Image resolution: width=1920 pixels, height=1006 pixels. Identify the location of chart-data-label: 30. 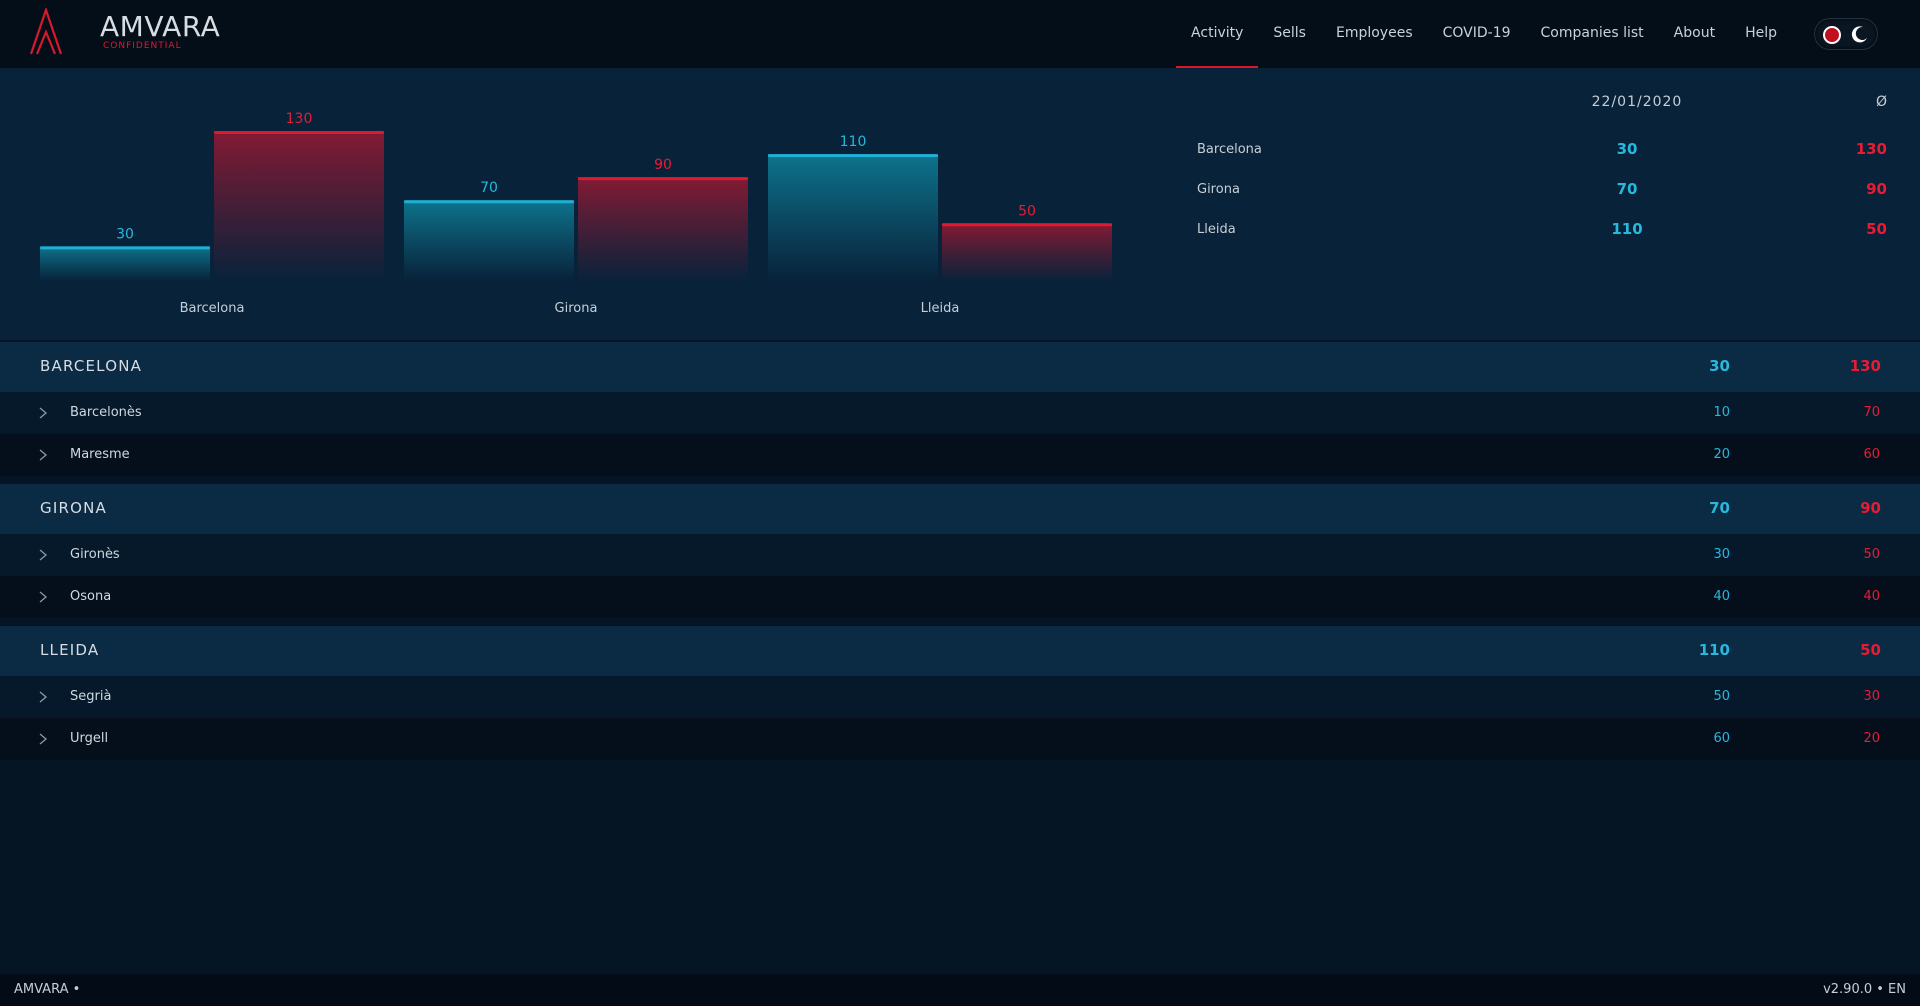
(125, 234).